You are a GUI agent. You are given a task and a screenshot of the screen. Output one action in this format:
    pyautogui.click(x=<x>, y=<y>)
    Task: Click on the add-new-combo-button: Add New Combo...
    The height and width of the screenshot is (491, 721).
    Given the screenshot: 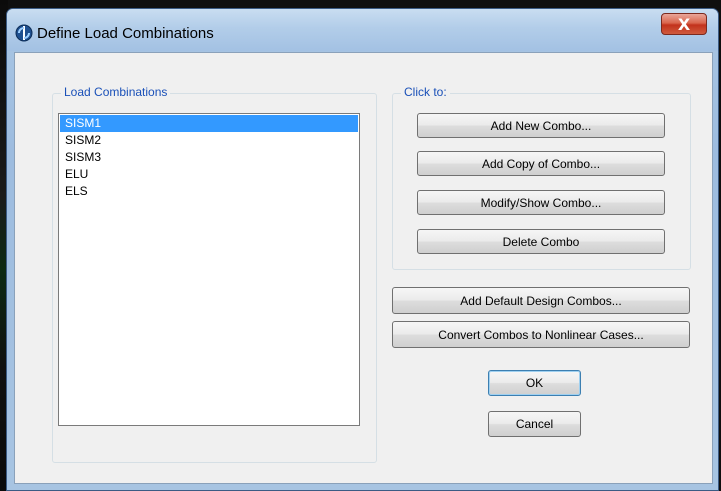 What is the action you would take?
    pyautogui.click(x=541, y=125)
    